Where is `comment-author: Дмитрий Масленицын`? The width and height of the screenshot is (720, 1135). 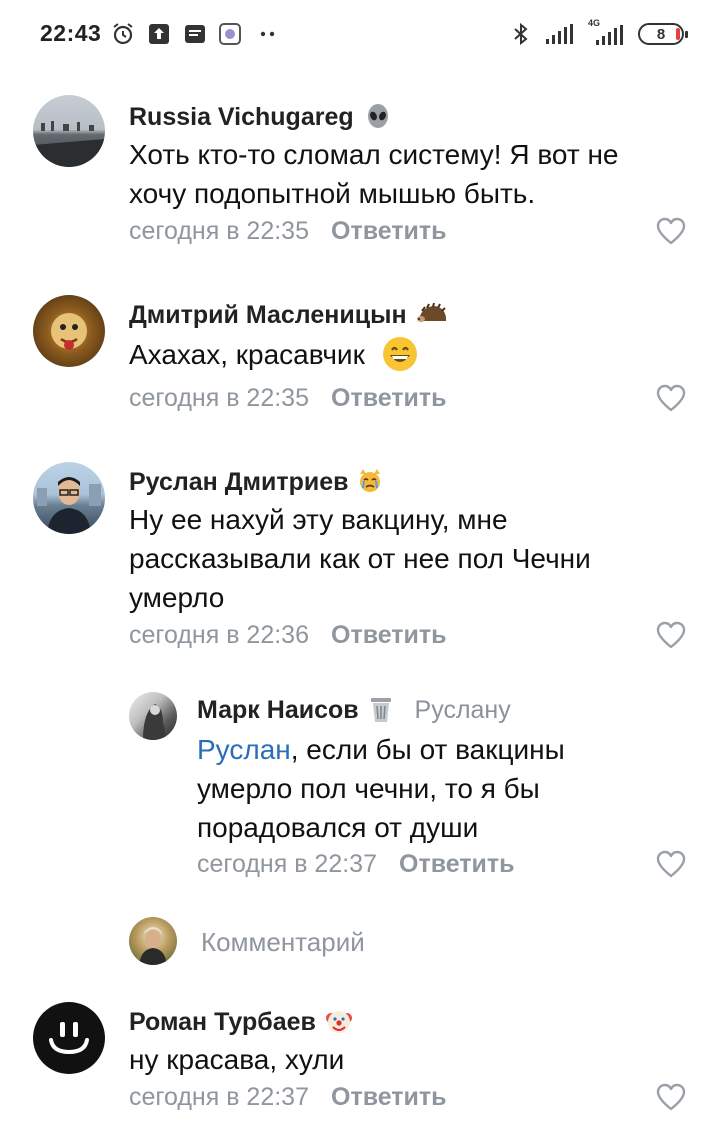 comment-author: Дмитрий Масленицын is located at coordinates (288, 315).